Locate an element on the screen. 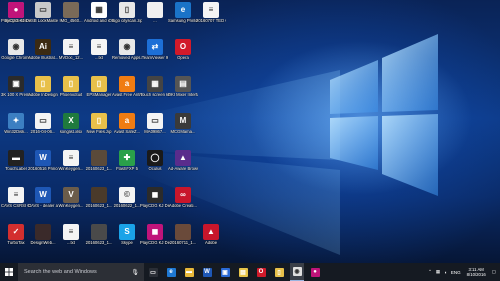  desktop-icon-label: Ad-Aware Browser is located at coordinates (183, 169).